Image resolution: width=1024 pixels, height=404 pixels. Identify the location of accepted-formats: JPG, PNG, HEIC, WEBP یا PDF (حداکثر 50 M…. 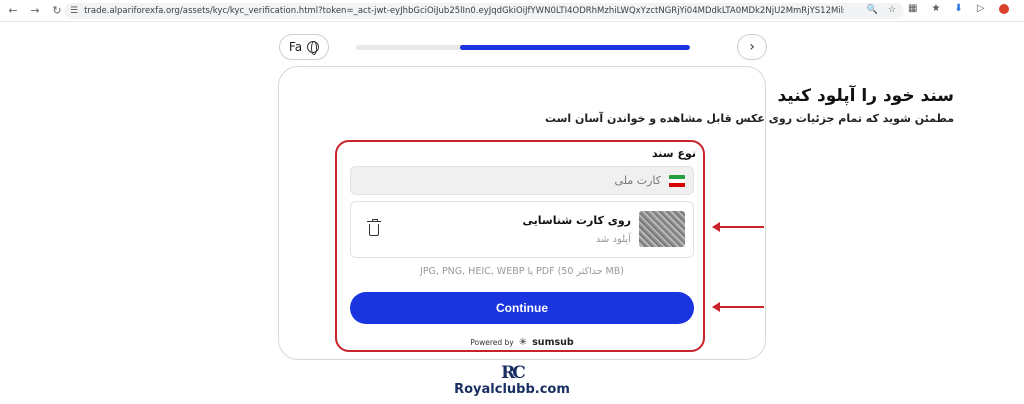
(522, 271).